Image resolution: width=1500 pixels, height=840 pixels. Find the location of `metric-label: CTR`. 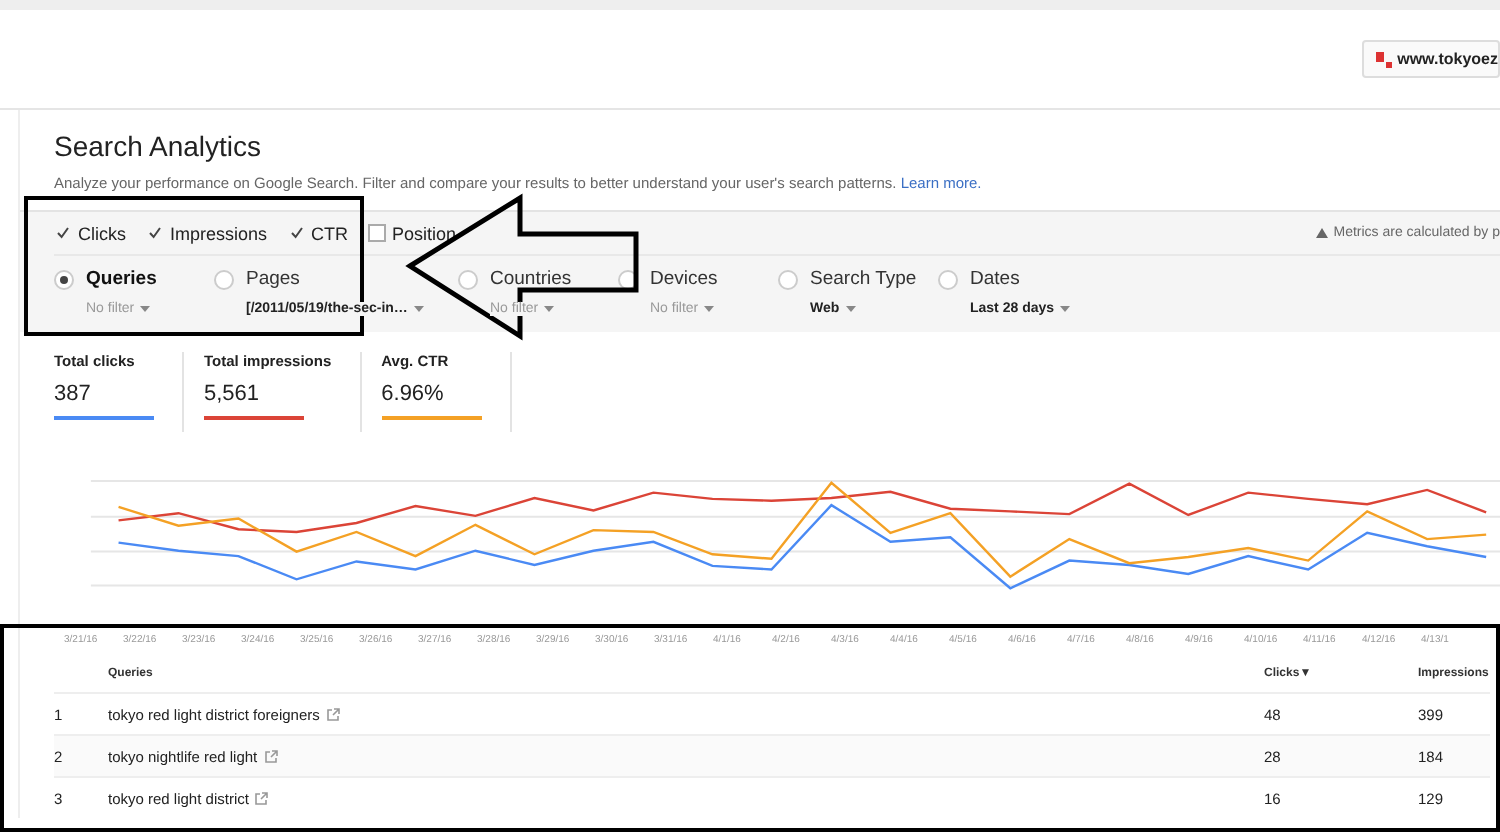

metric-label: CTR is located at coordinates (330, 233).